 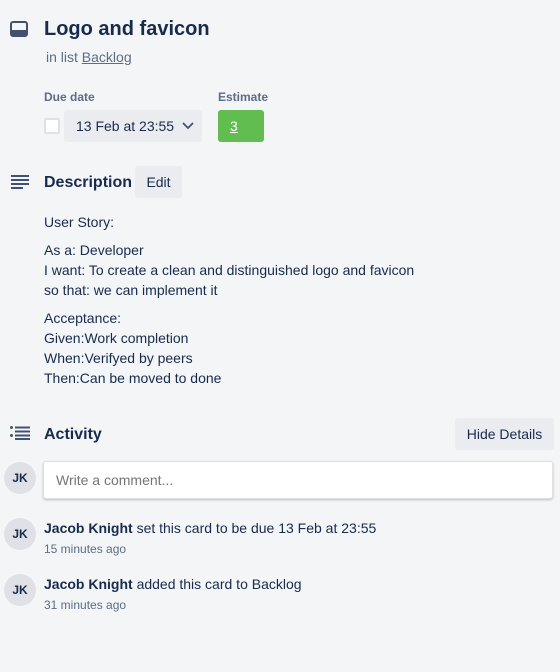 I want to click on description-title: Description, so click(x=88, y=182).